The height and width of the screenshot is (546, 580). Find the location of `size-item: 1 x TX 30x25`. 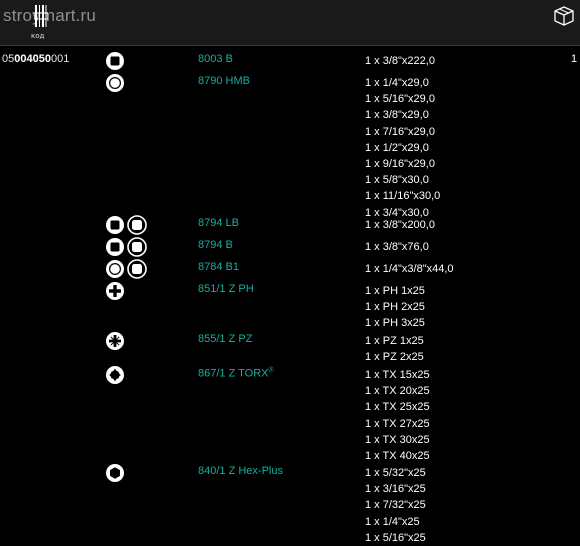

size-item: 1 x TX 30x25 is located at coordinates (397, 439).